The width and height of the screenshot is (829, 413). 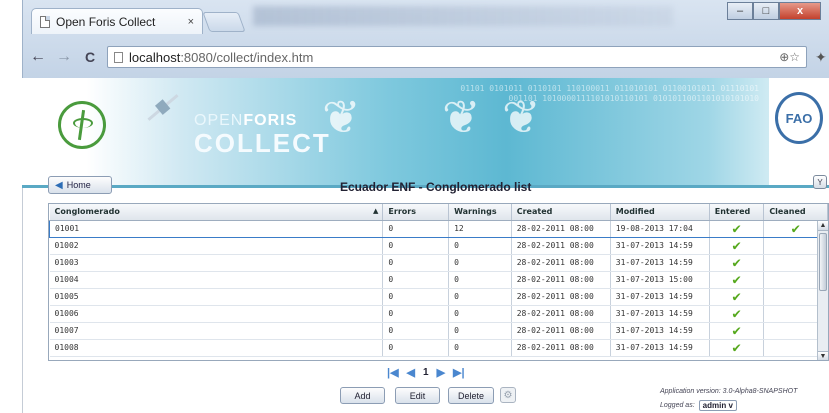 I want to click on delete-button: Delete, so click(x=471, y=395).